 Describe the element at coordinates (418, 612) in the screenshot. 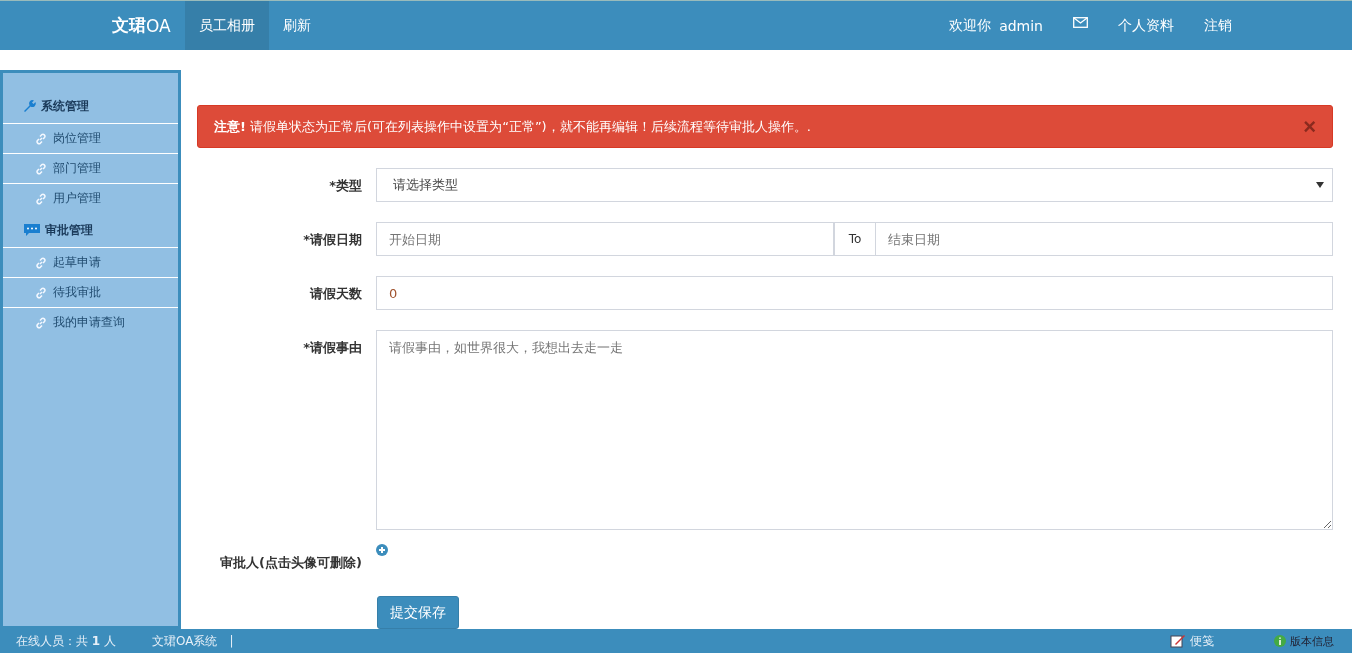

I see `submit-button: 提交保存` at that location.